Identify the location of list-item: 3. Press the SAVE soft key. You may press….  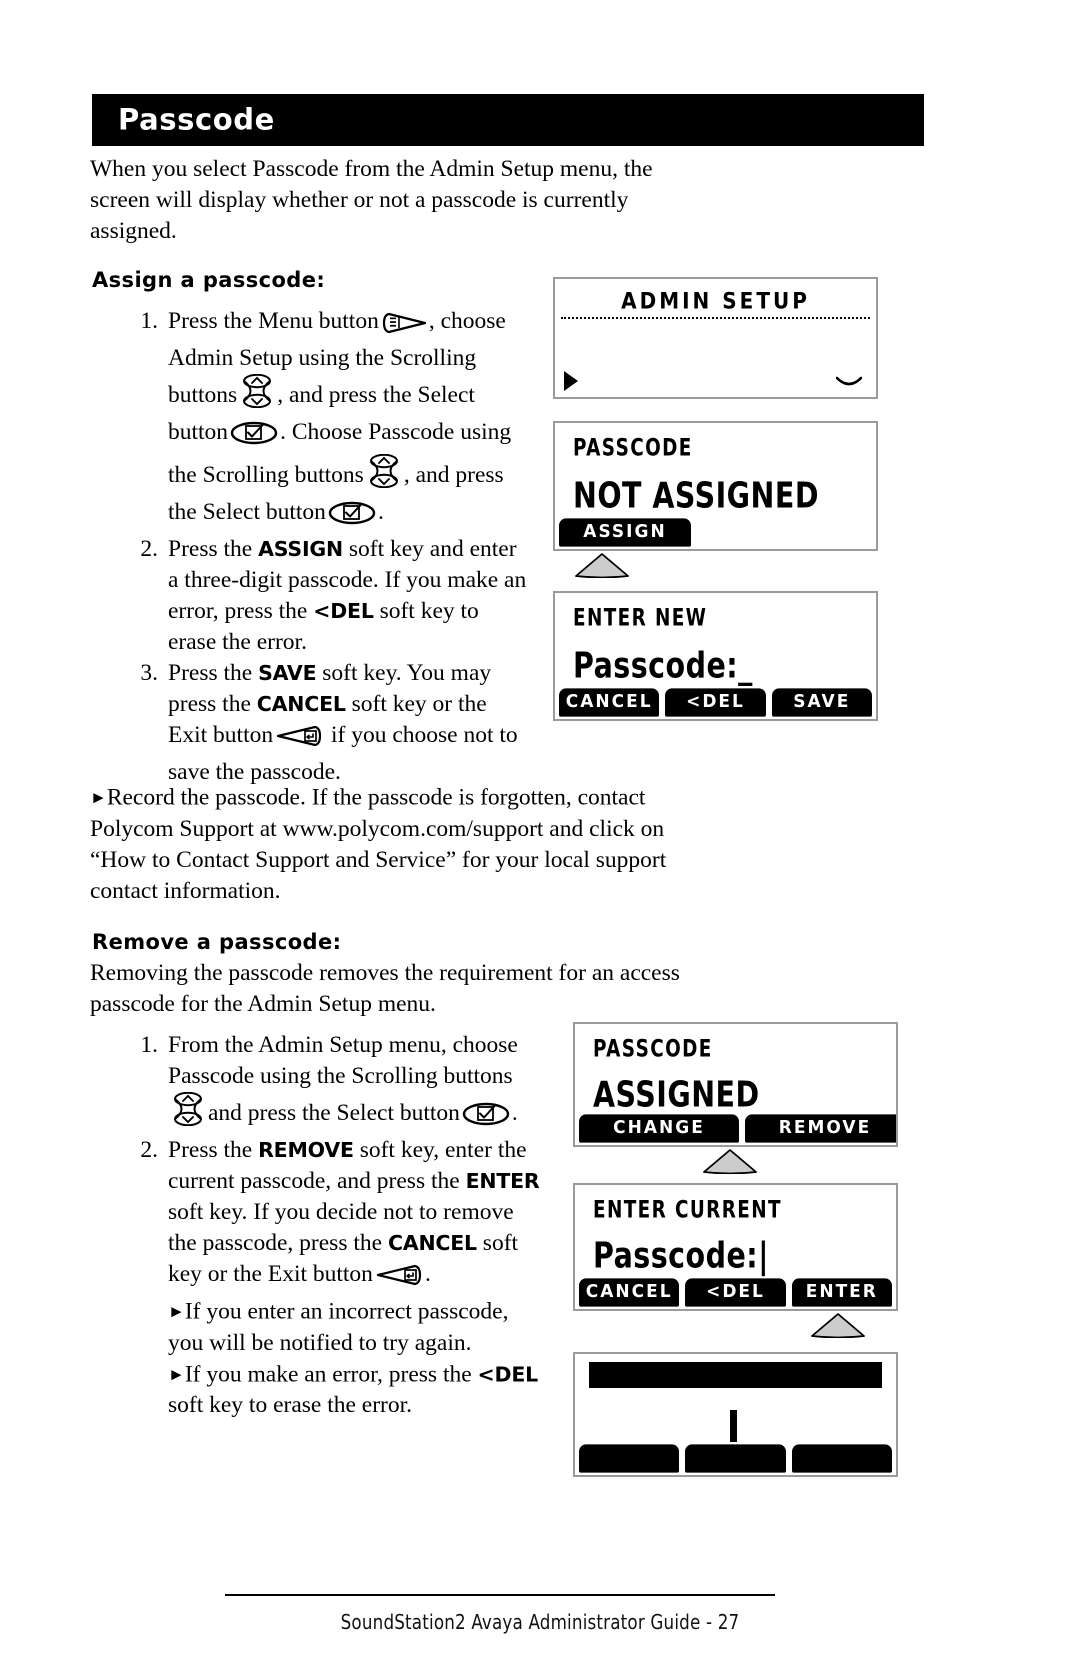
(329, 723).